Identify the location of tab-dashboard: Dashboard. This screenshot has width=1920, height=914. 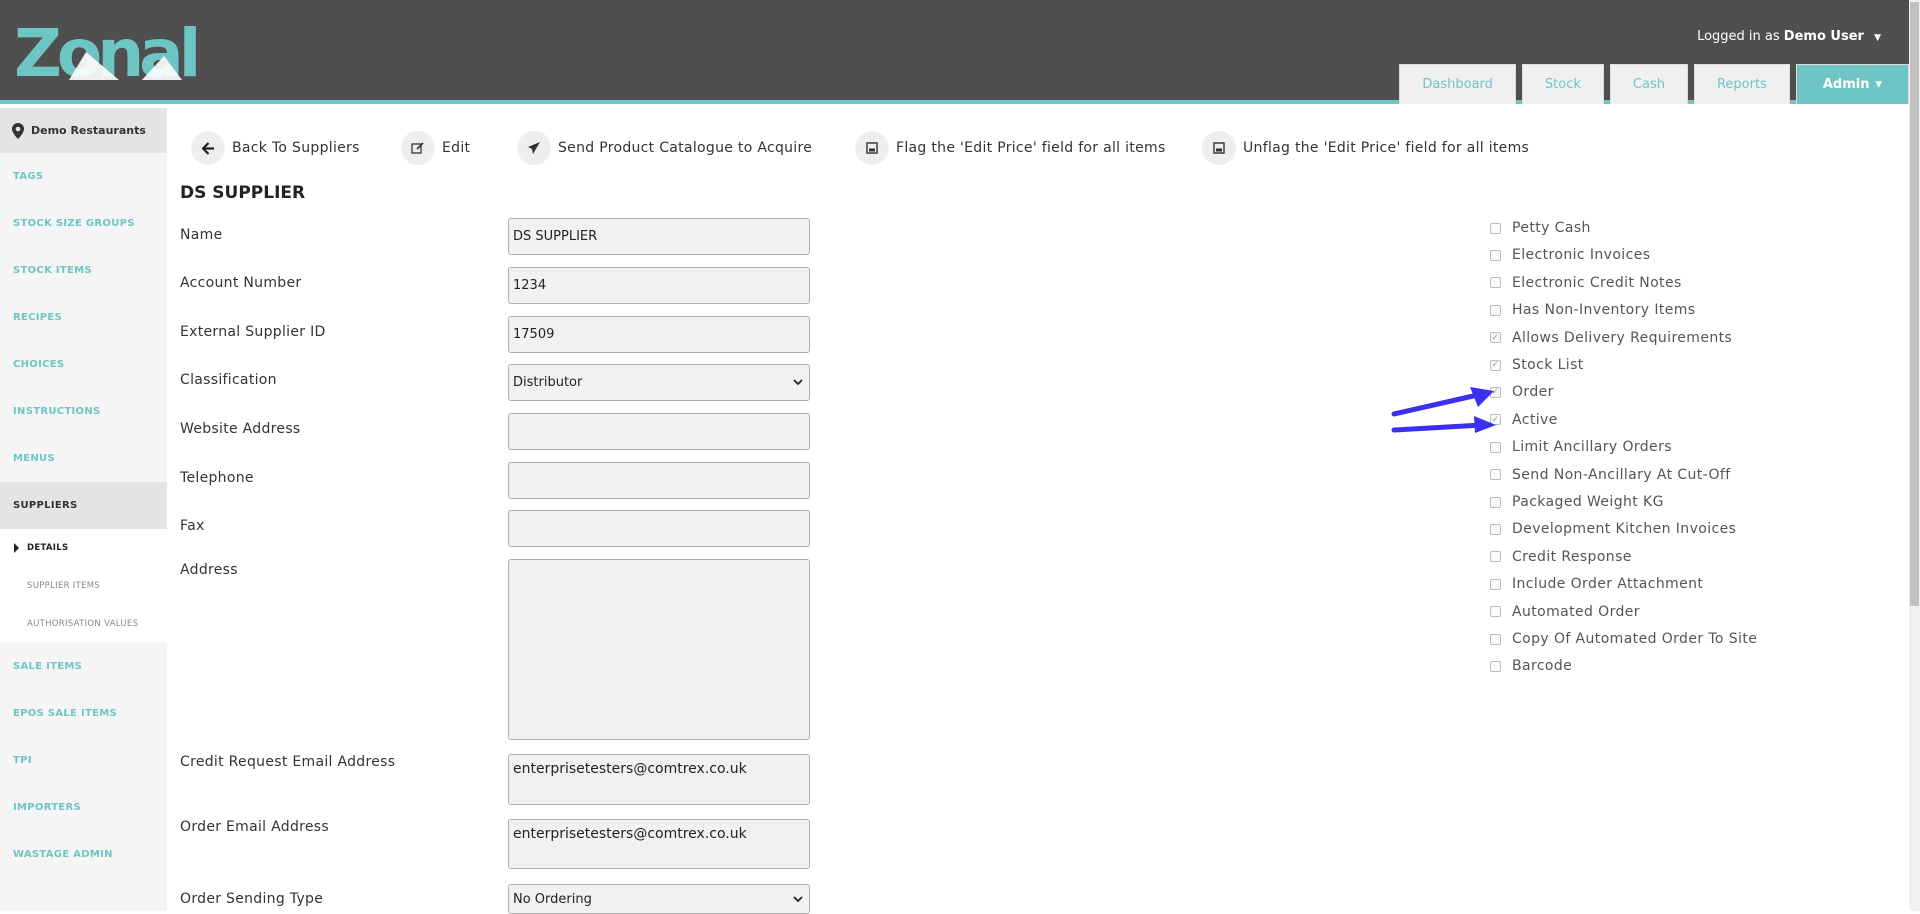
(1457, 84).